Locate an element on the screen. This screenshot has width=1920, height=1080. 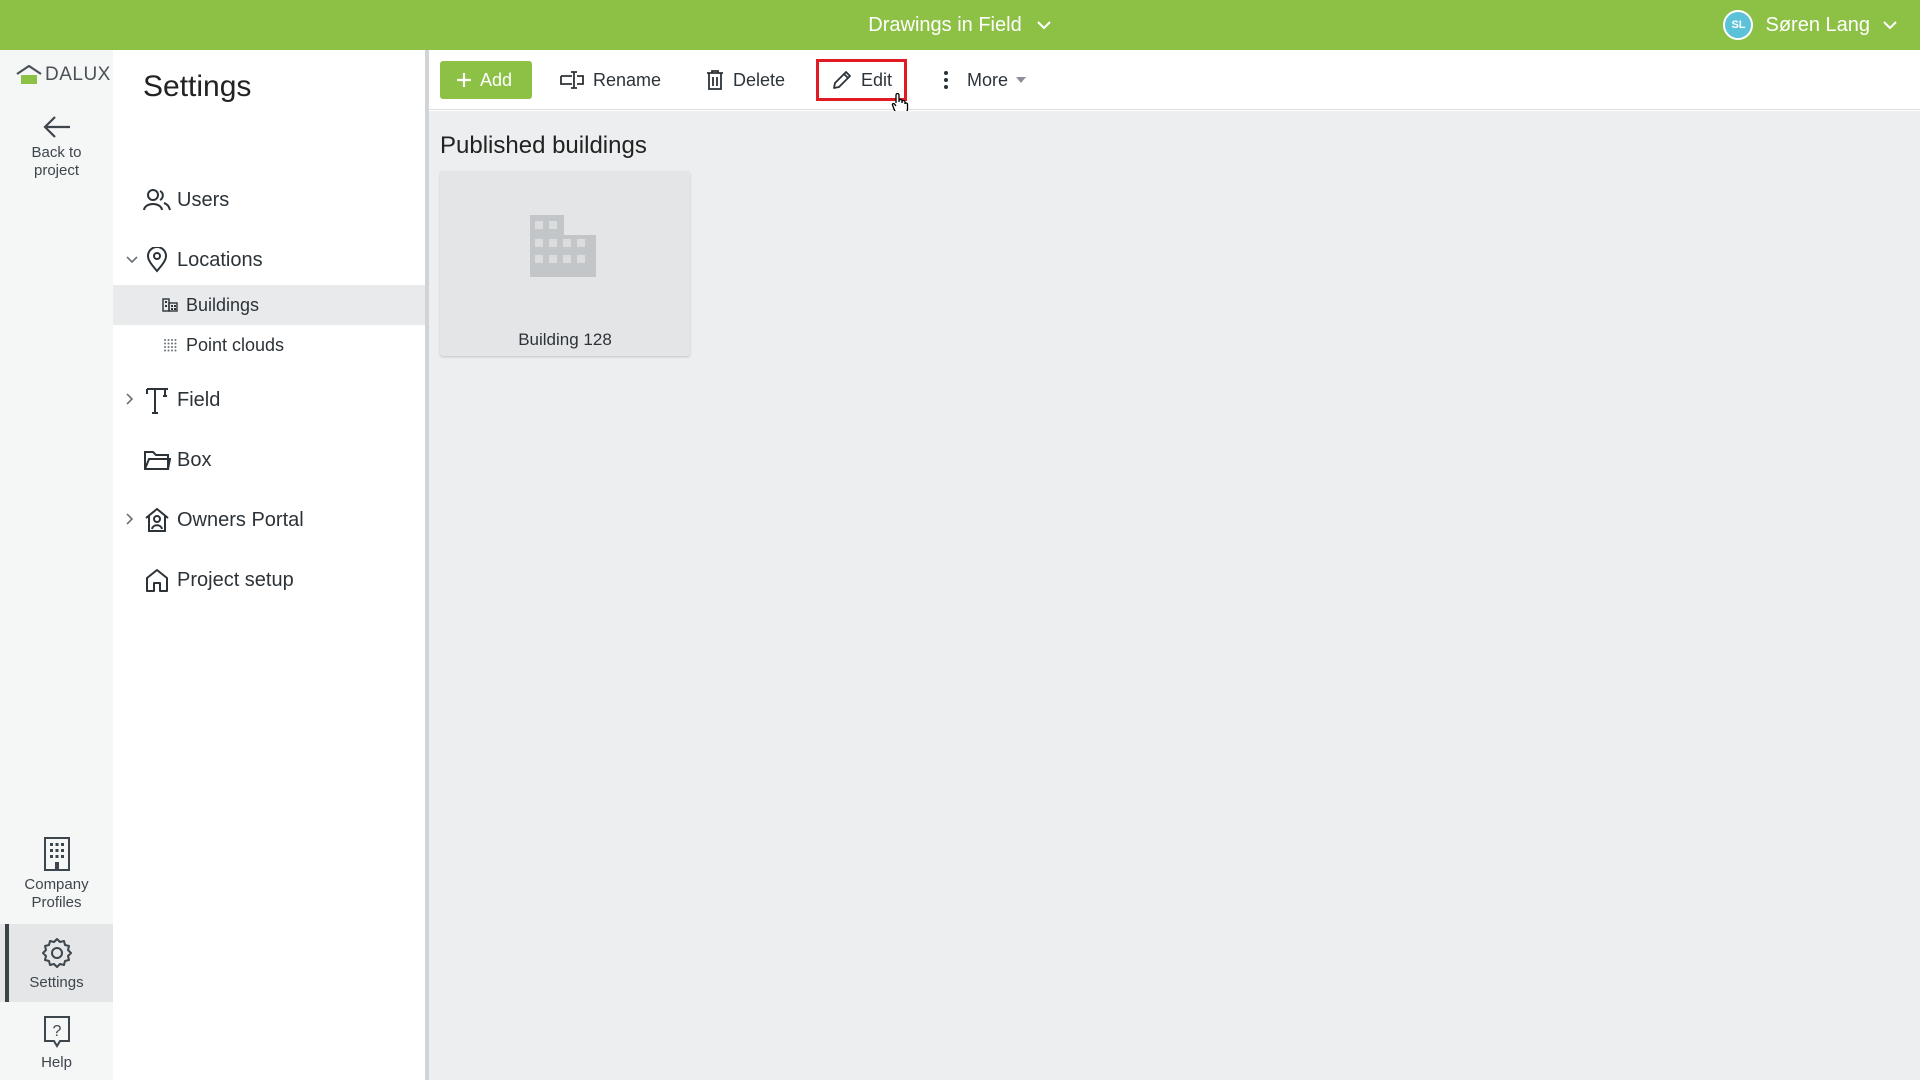
sidebar-item-field: Field is located at coordinates (269, 400).